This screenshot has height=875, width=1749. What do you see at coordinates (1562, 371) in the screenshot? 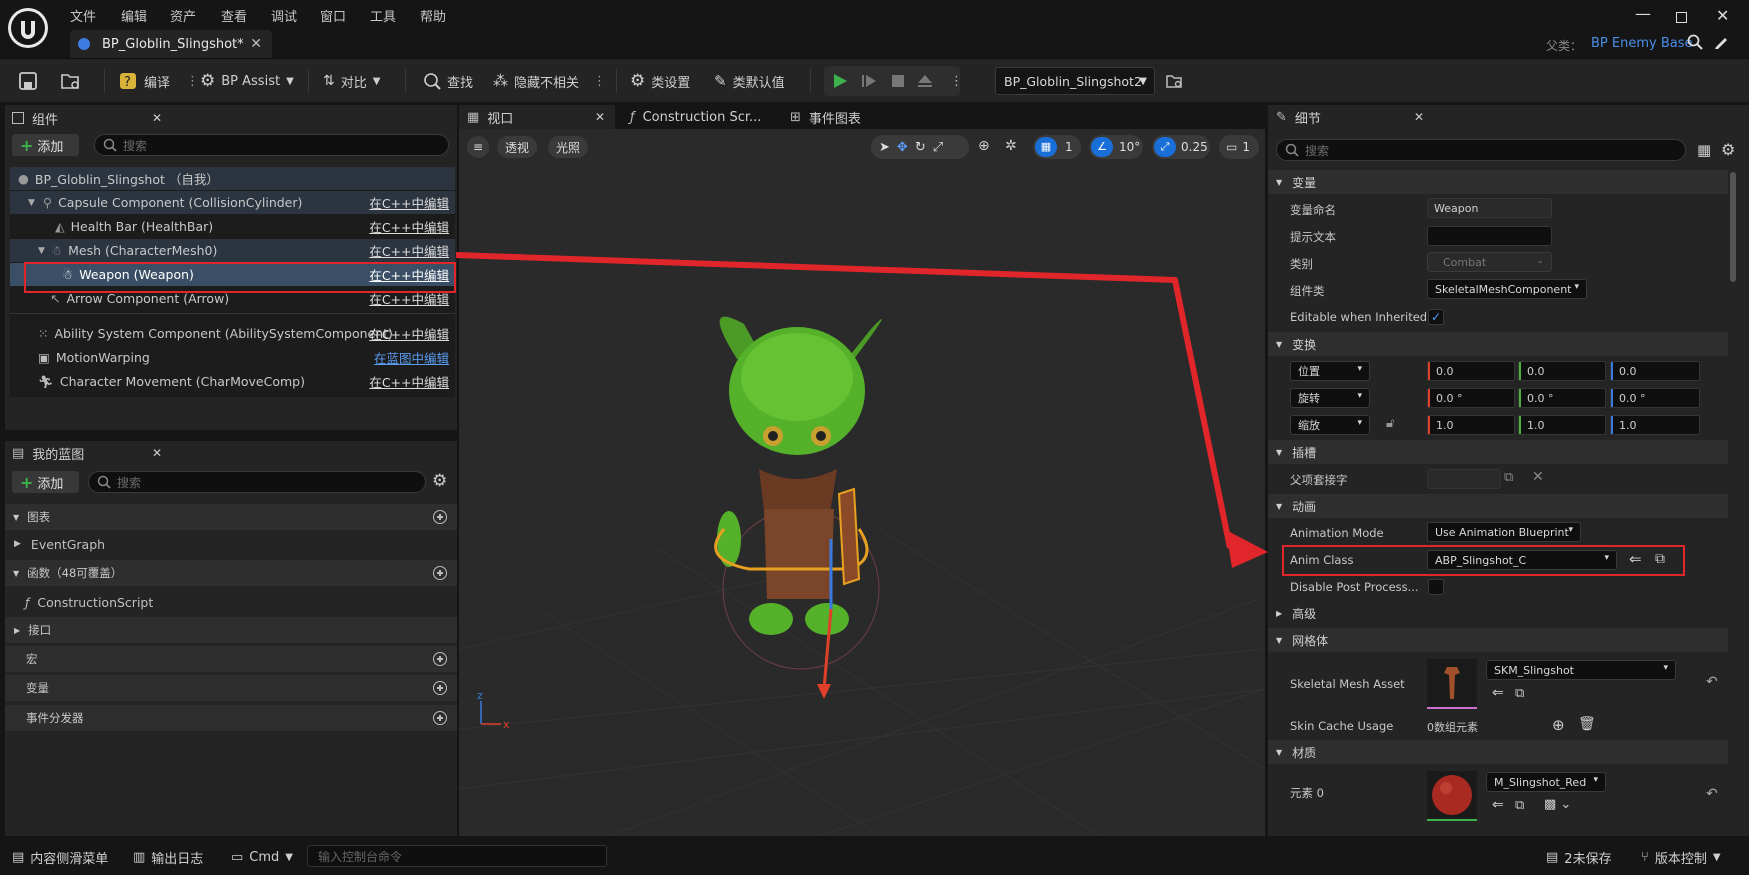
I see `location-y-field: 0.0` at bounding box center [1562, 371].